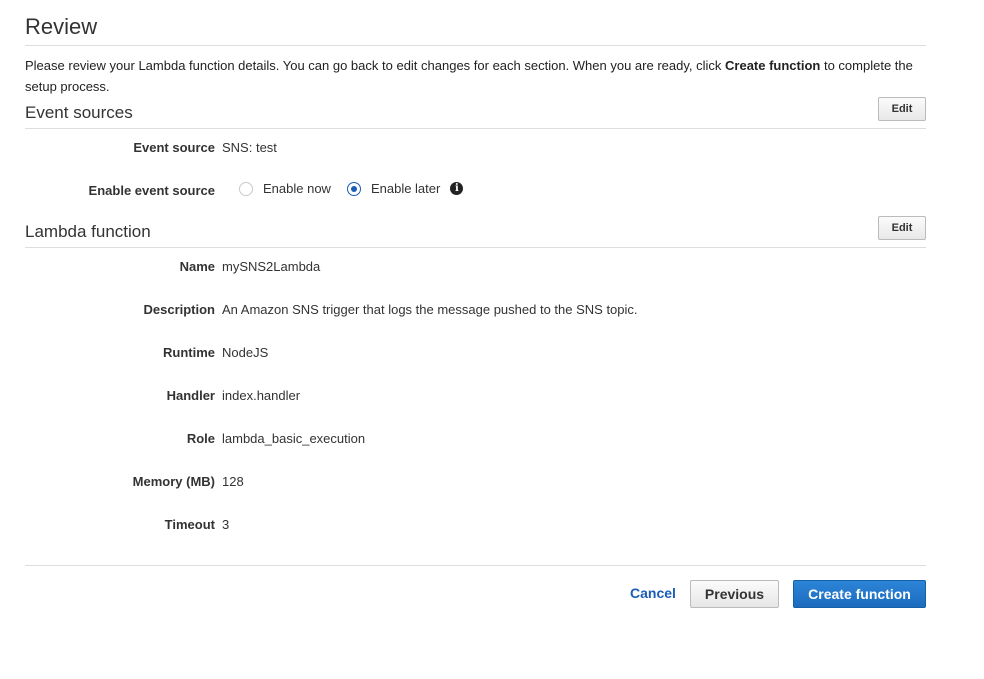 This screenshot has width=984, height=679. Describe the element at coordinates (653, 593) in the screenshot. I see `cancel-link: Cancel` at that location.